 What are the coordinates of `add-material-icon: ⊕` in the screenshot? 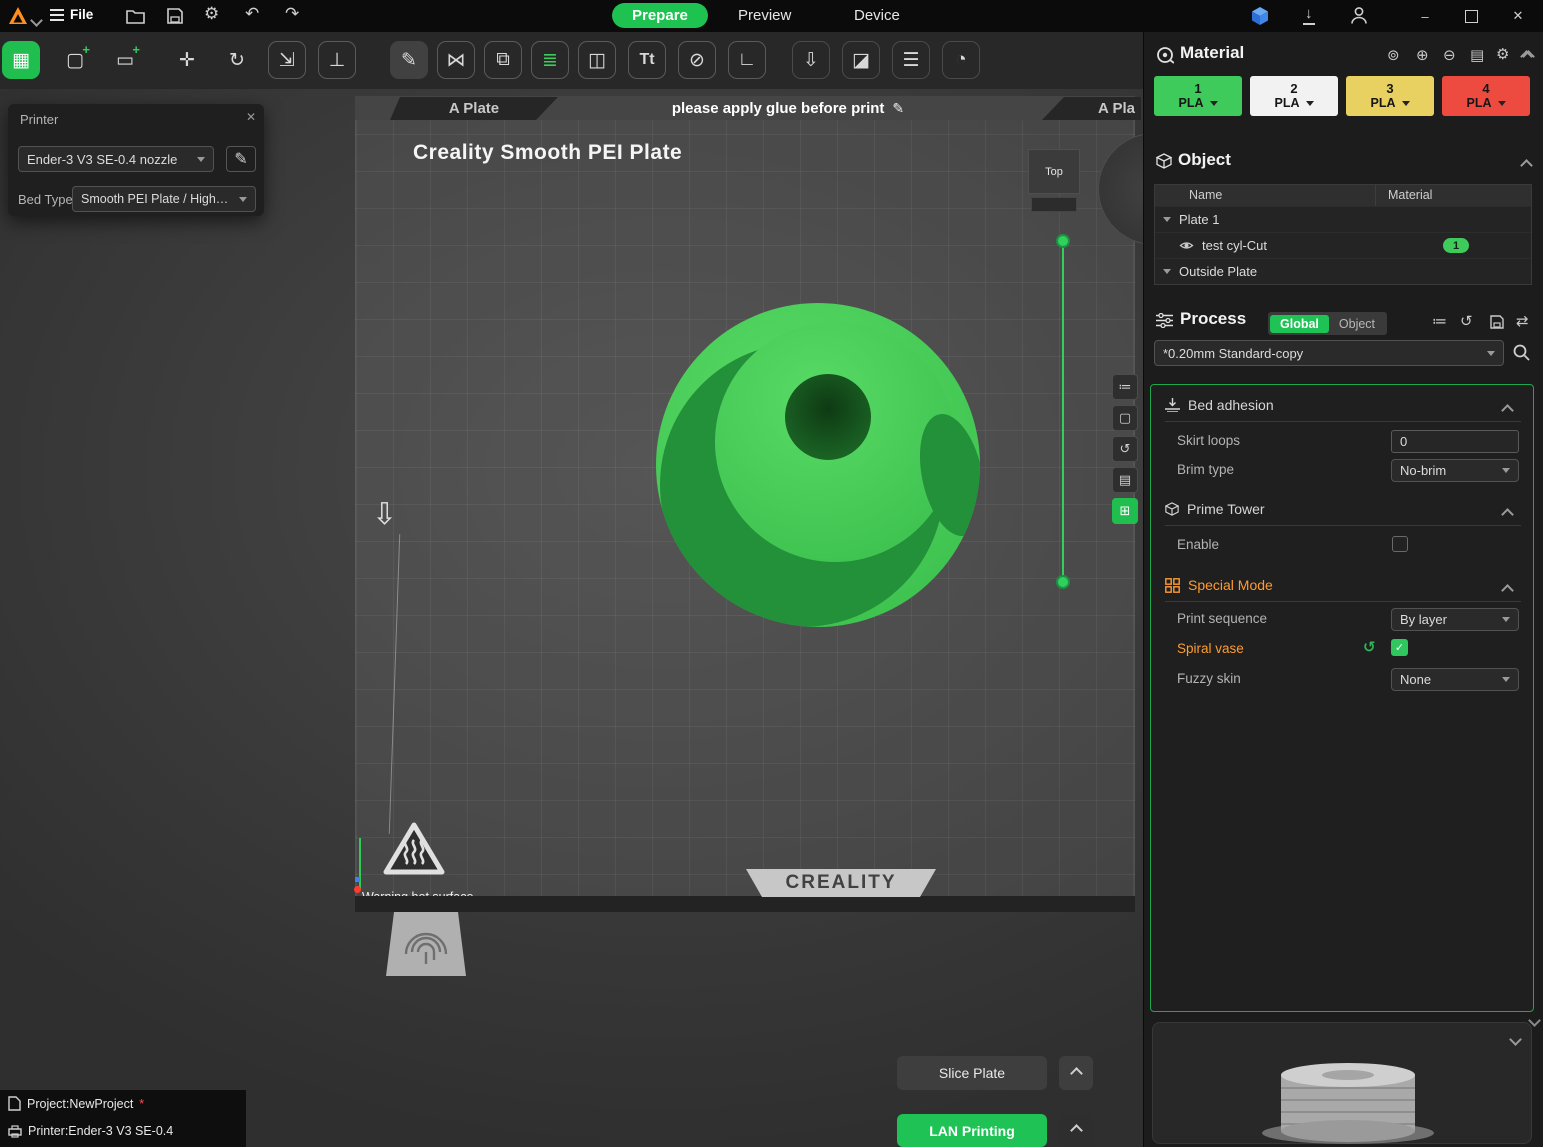 It's located at (1422, 55).